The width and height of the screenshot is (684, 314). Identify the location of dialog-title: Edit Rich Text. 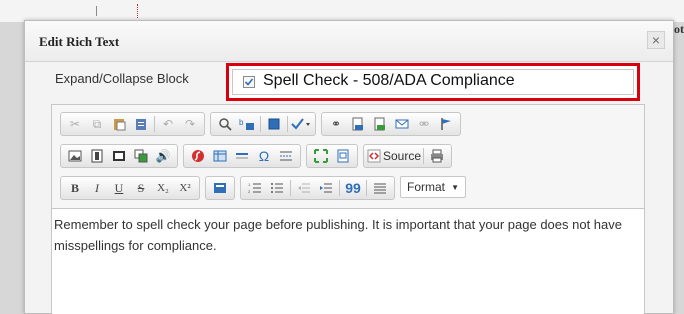
(79, 41).